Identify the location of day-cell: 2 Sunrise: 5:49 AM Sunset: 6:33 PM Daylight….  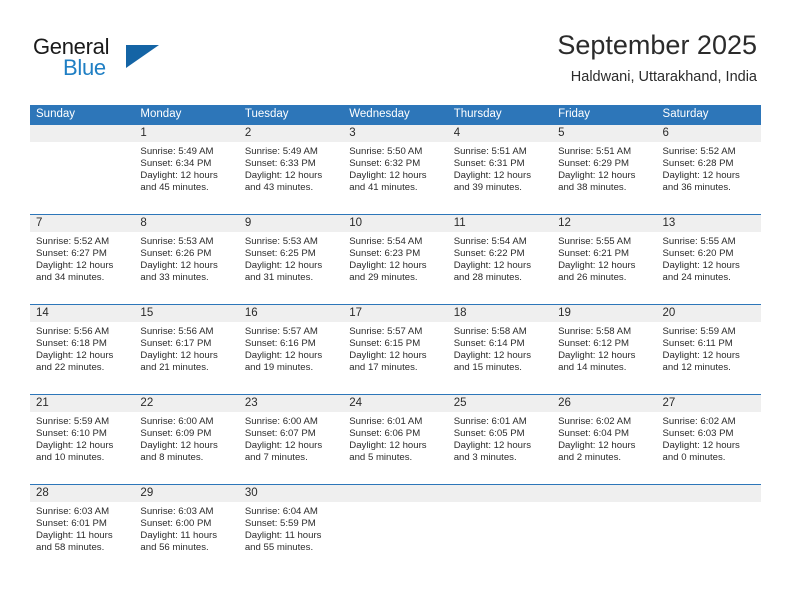
(291, 169).